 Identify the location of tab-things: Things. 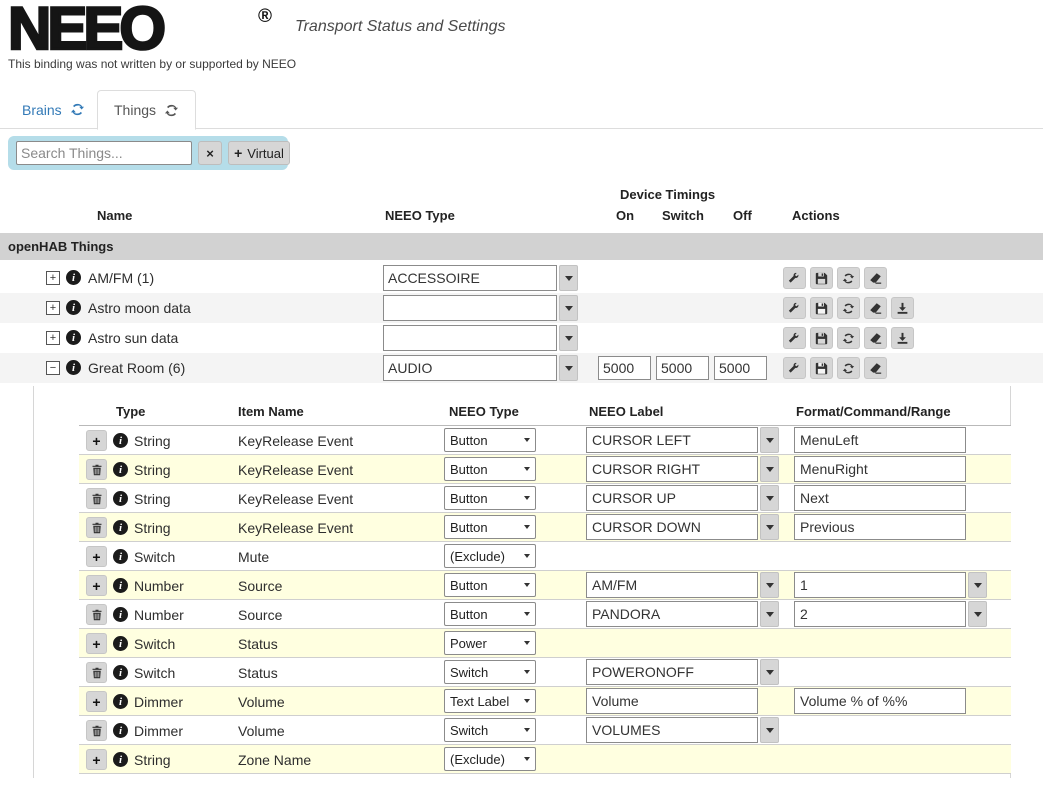
(147, 110).